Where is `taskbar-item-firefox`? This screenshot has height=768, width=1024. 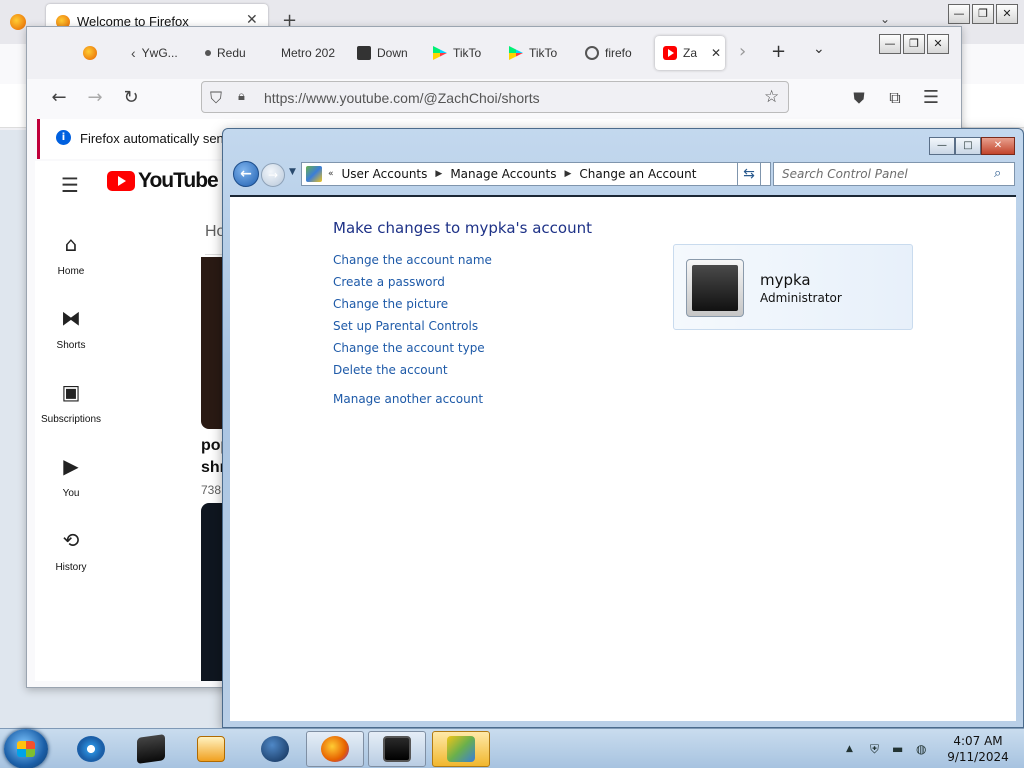
taskbar-item-firefox is located at coordinates (335, 749).